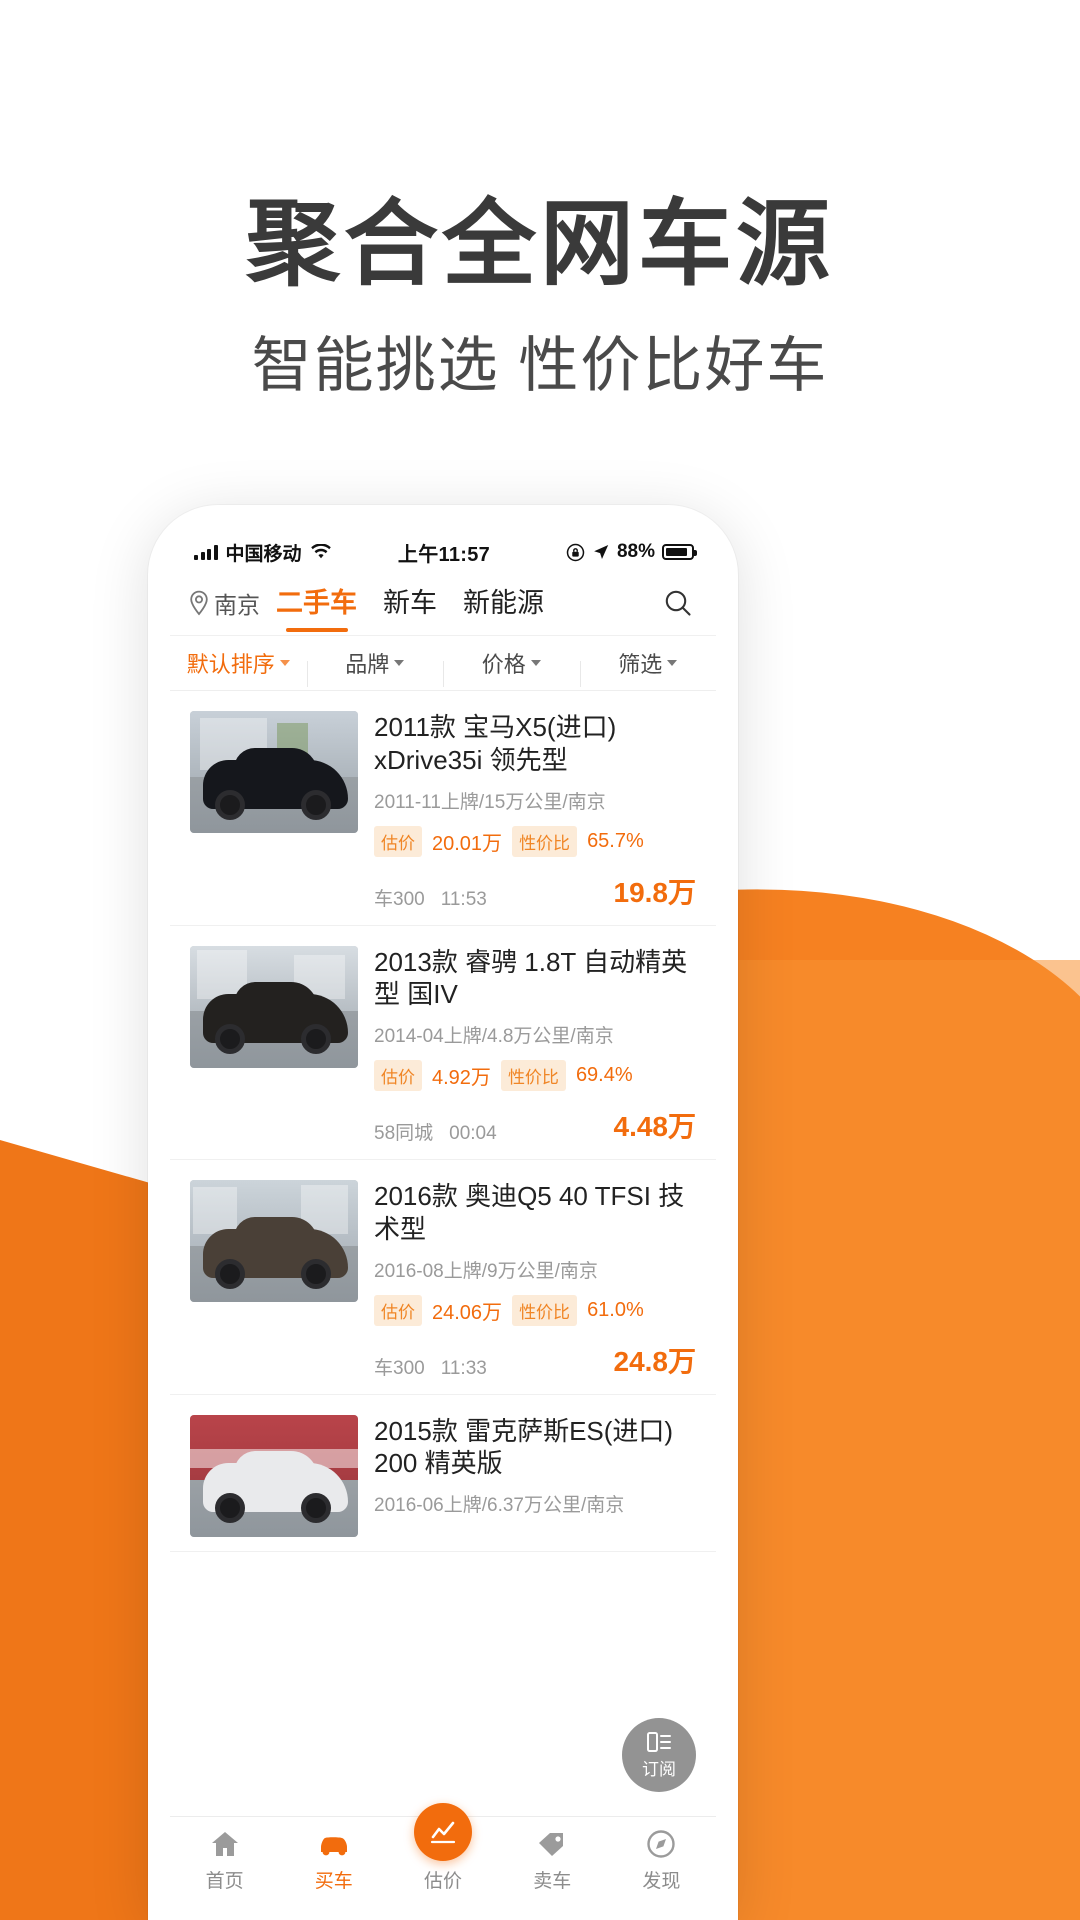  I want to click on wifi-icon, so click(320, 551).